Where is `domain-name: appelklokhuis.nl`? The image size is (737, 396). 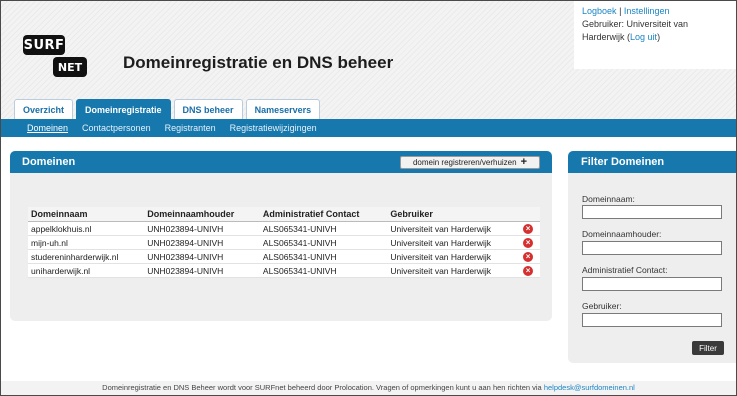
domain-name: appelklokhuis.nl is located at coordinates (86, 228).